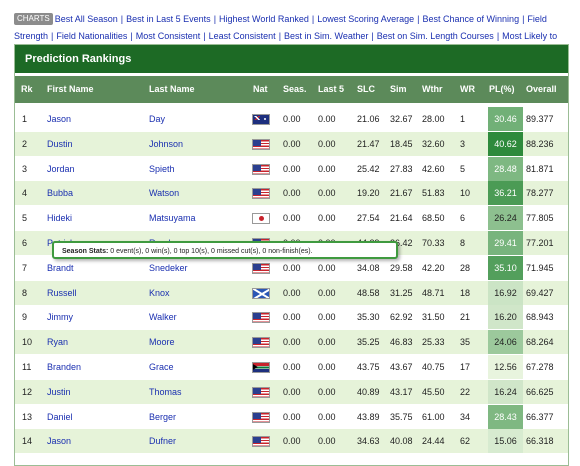  What do you see at coordinates (27, 416) in the screenshot?
I see `cell-rank: 13` at bounding box center [27, 416].